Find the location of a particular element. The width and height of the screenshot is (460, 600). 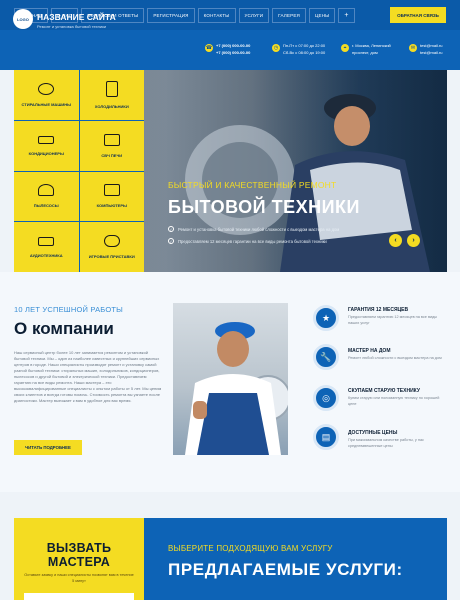

email-2: test@mail.ru is located at coordinates (431, 53).